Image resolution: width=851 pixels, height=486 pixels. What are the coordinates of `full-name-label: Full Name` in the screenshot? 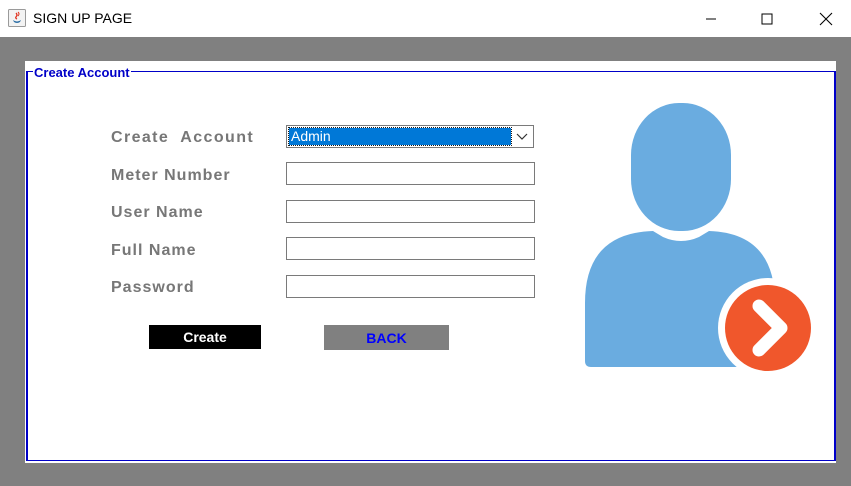 It's located at (154, 250).